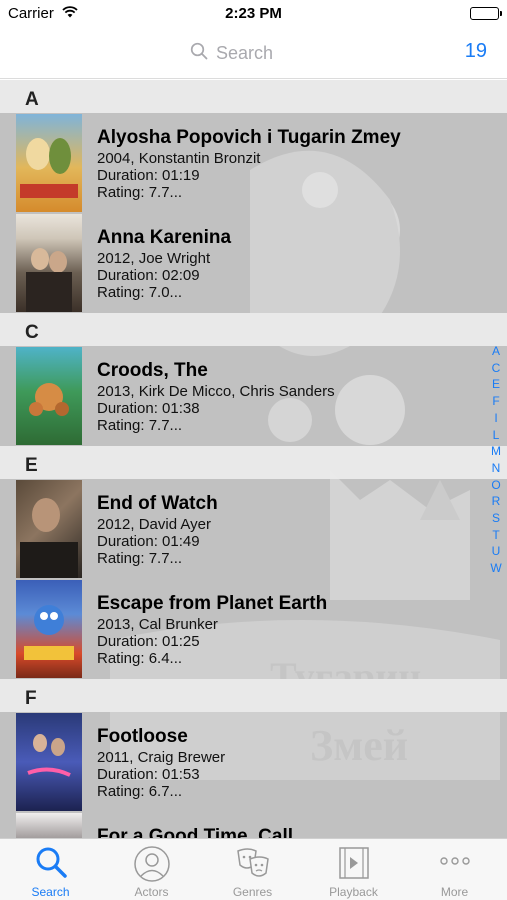 This screenshot has width=507, height=900. What do you see at coordinates (148, 541) in the screenshot?
I see `movie-duration: Duration: 01:49` at bounding box center [148, 541].